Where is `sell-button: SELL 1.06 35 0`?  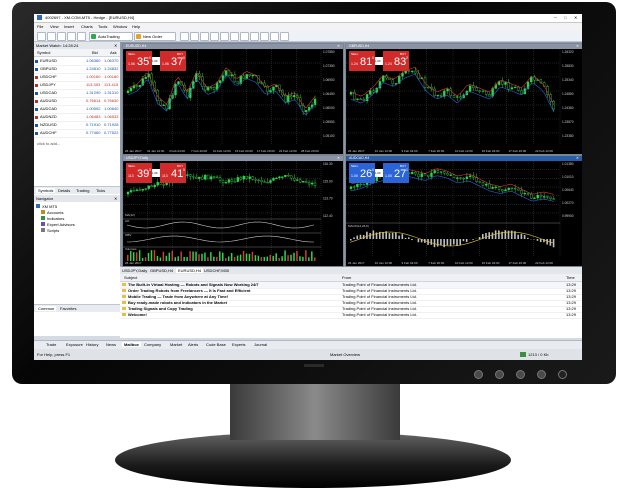 sell-button: SELL 1.06 35 0 is located at coordinates (139, 61).